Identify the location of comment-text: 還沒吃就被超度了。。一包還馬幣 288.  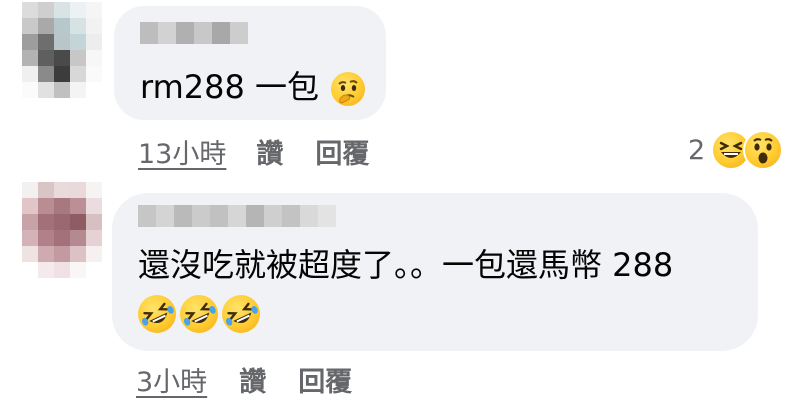
(405, 265).